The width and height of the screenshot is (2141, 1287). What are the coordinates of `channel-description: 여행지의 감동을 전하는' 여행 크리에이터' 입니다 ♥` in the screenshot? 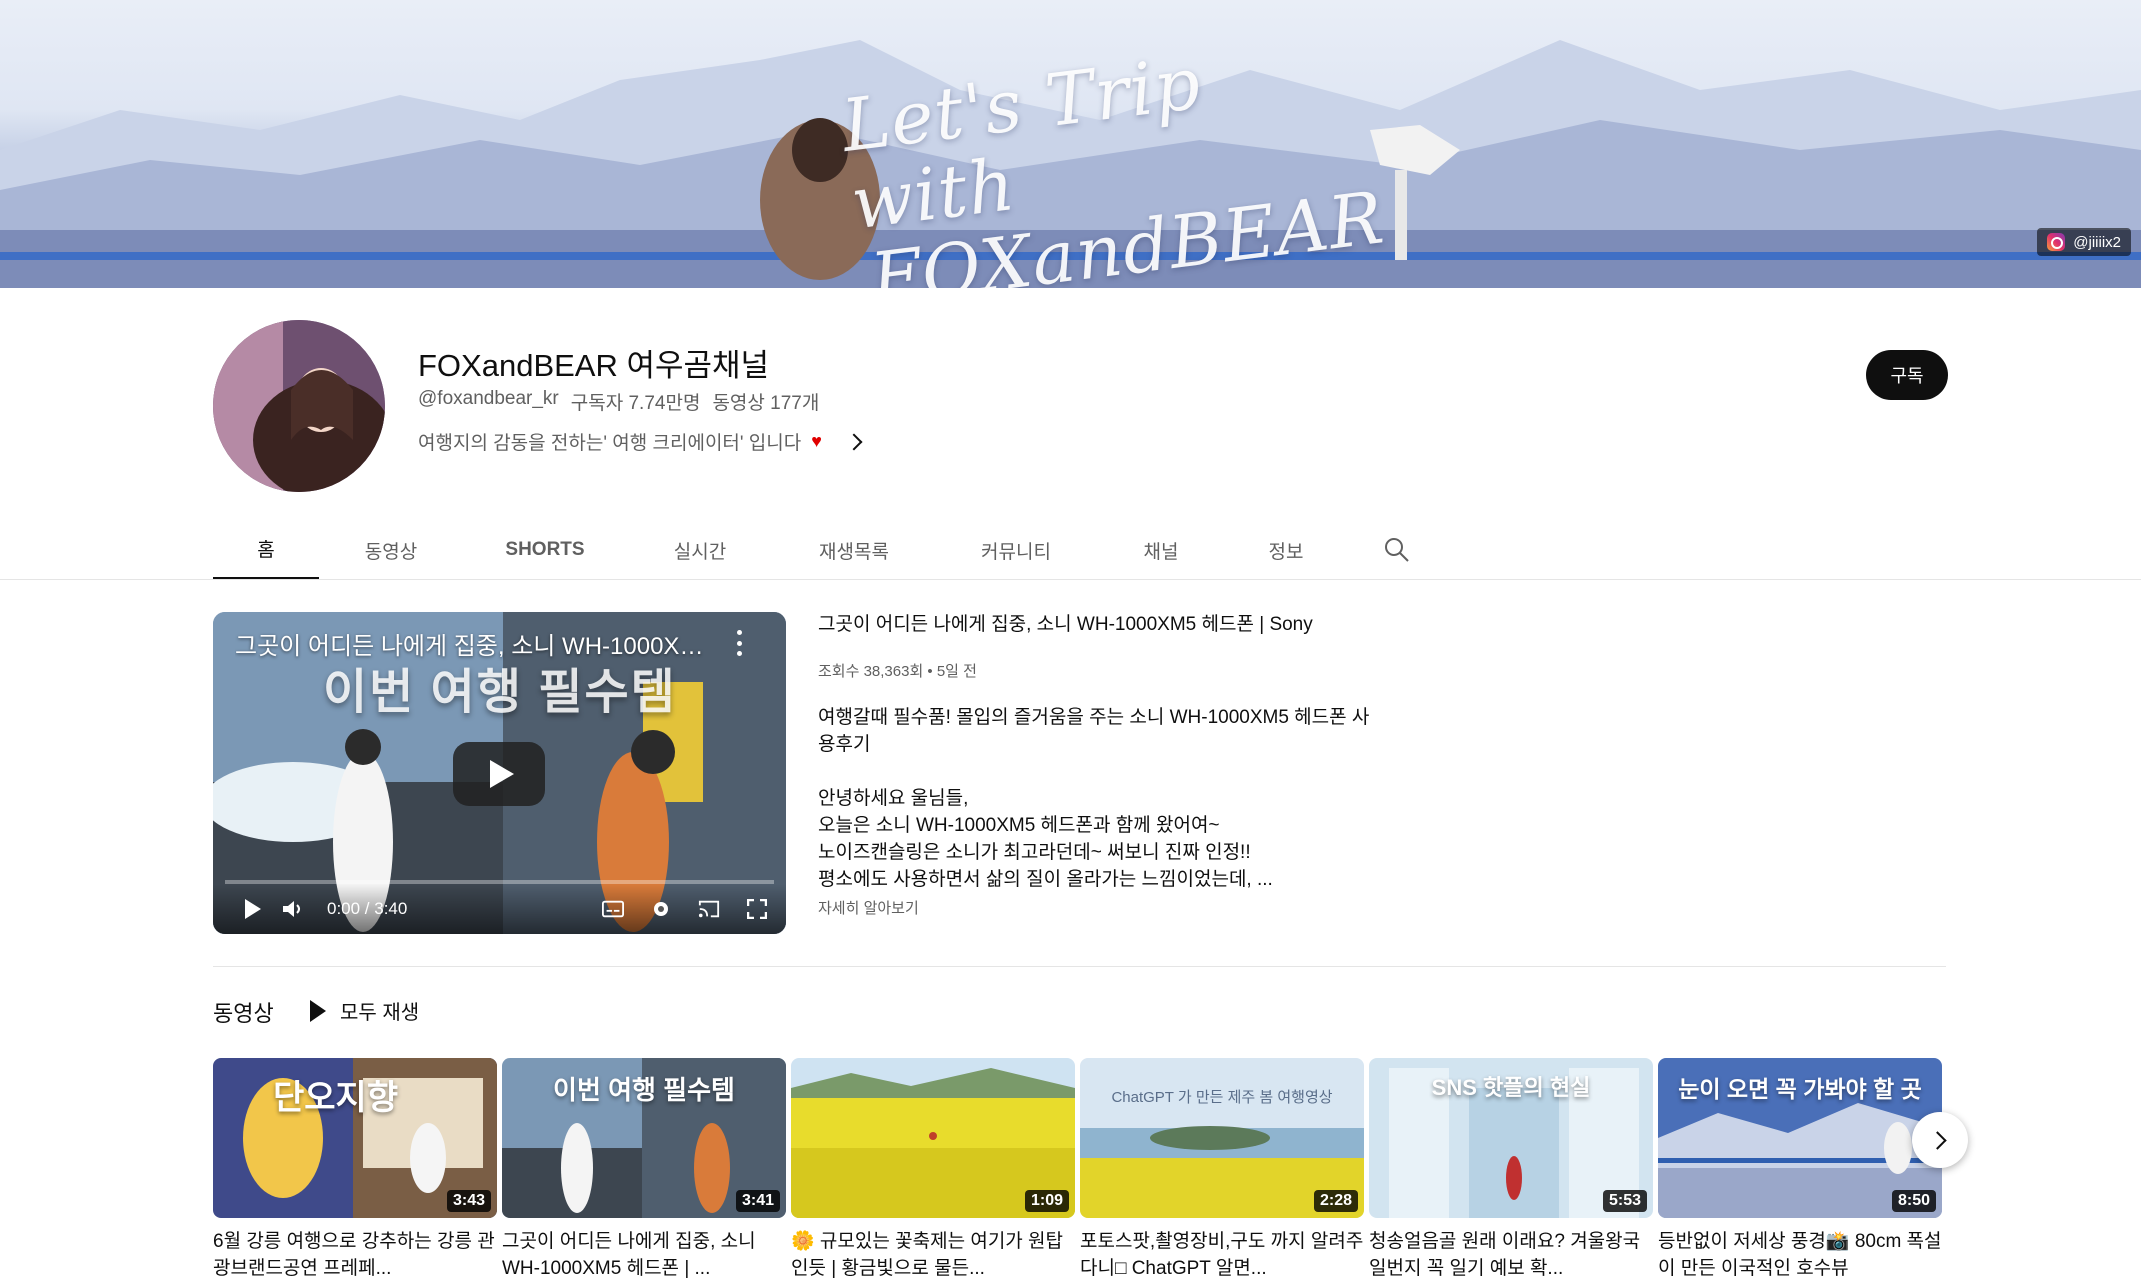 It's located at (640, 441).